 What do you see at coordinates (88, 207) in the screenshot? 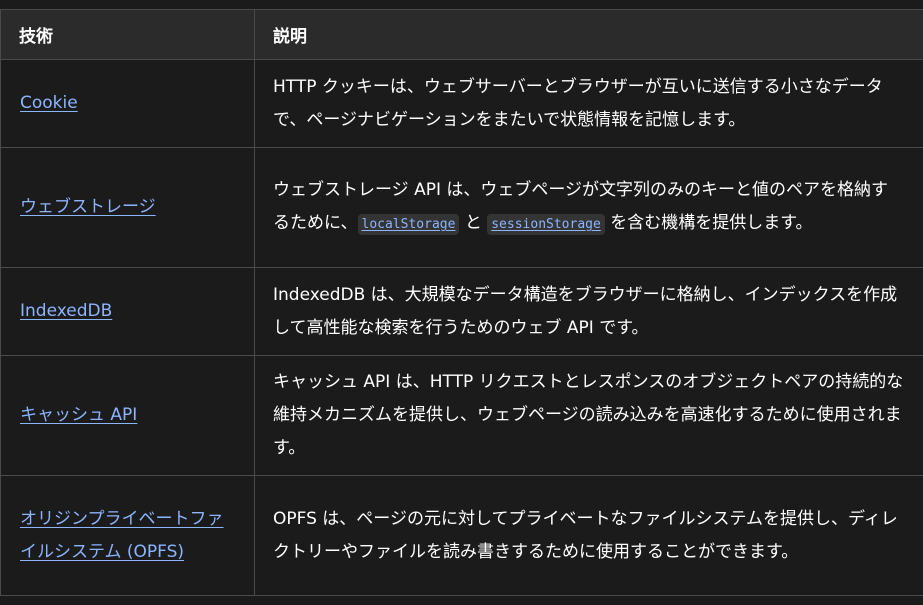
I see `web-storage-link: ウェブストレージ` at bounding box center [88, 207].